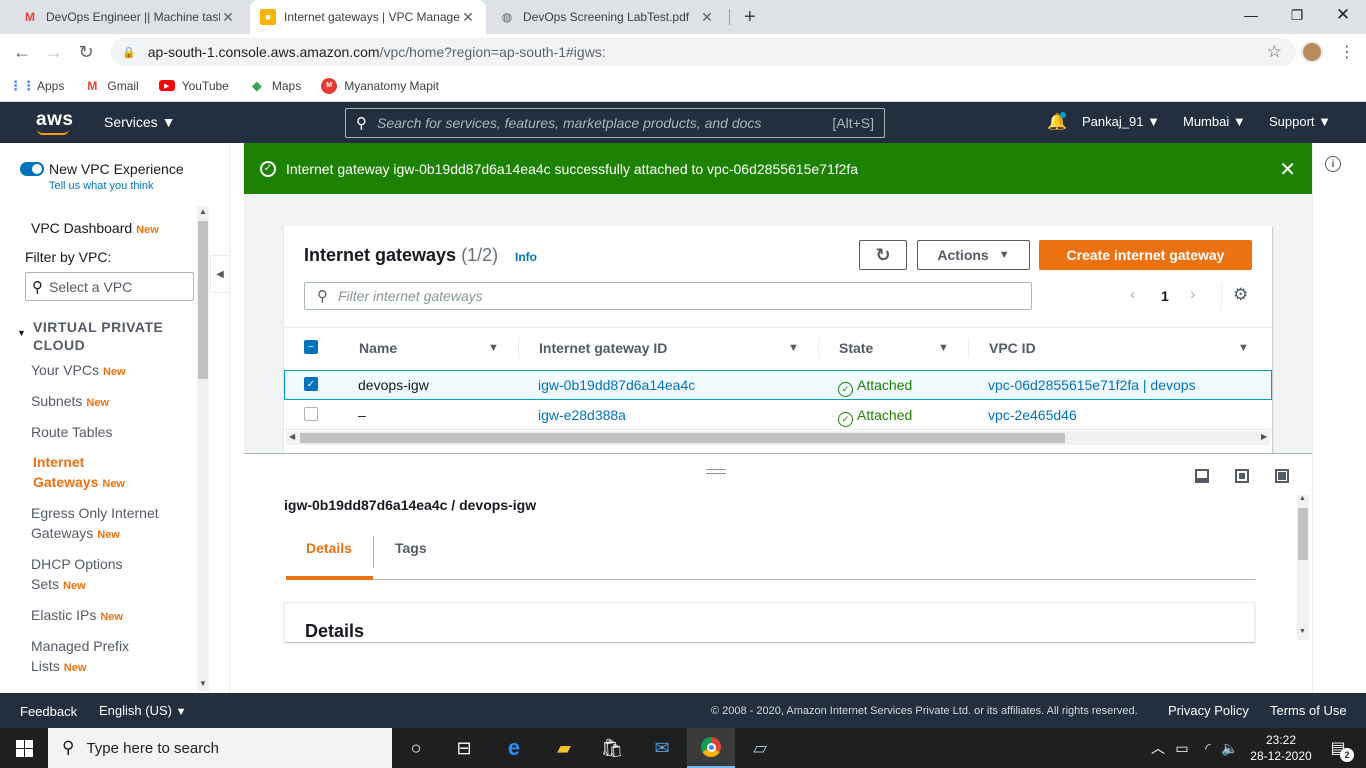  What do you see at coordinates (378, 348) in the screenshot?
I see `column-header-name: Name` at bounding box center [378, 348].